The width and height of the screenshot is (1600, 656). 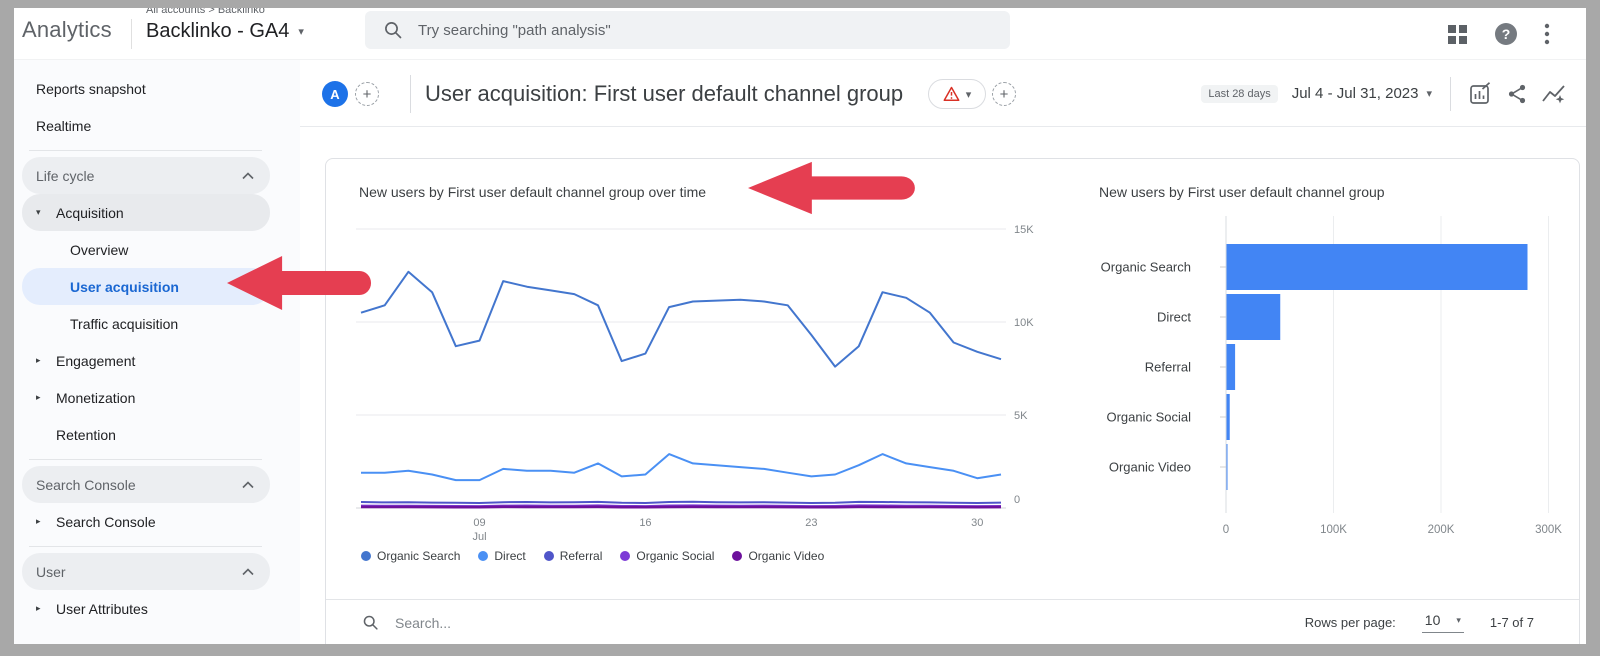 I want to click on triangle-down-icon: ▾, so click(x=43, y=212).